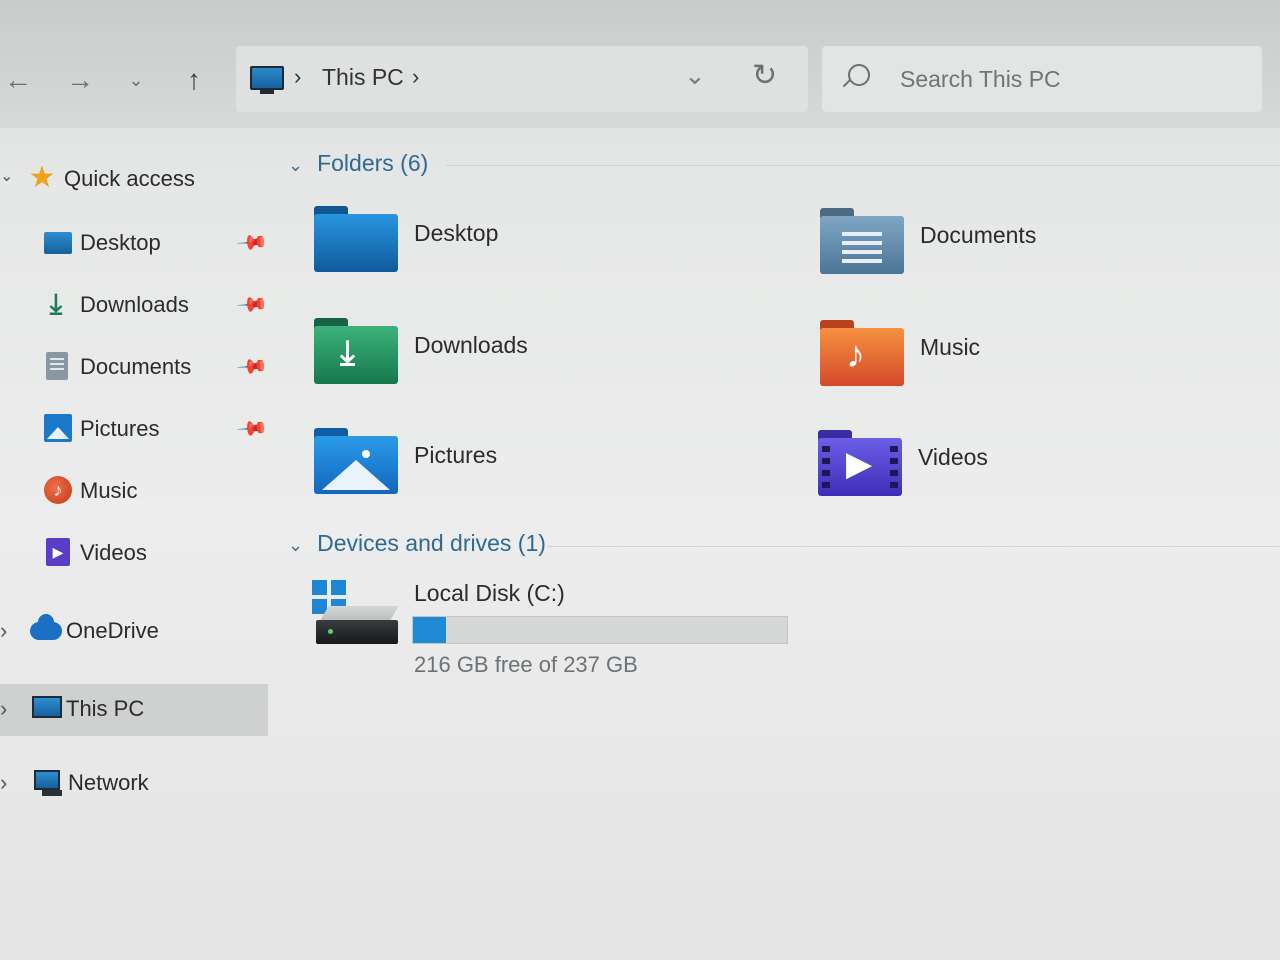 The height and width of the screenshot is (960, 1280). Describe the element at coordinates (1049, 480) in the screenshot. I see `folder-tile-videos: ▶ Videos` at that location.